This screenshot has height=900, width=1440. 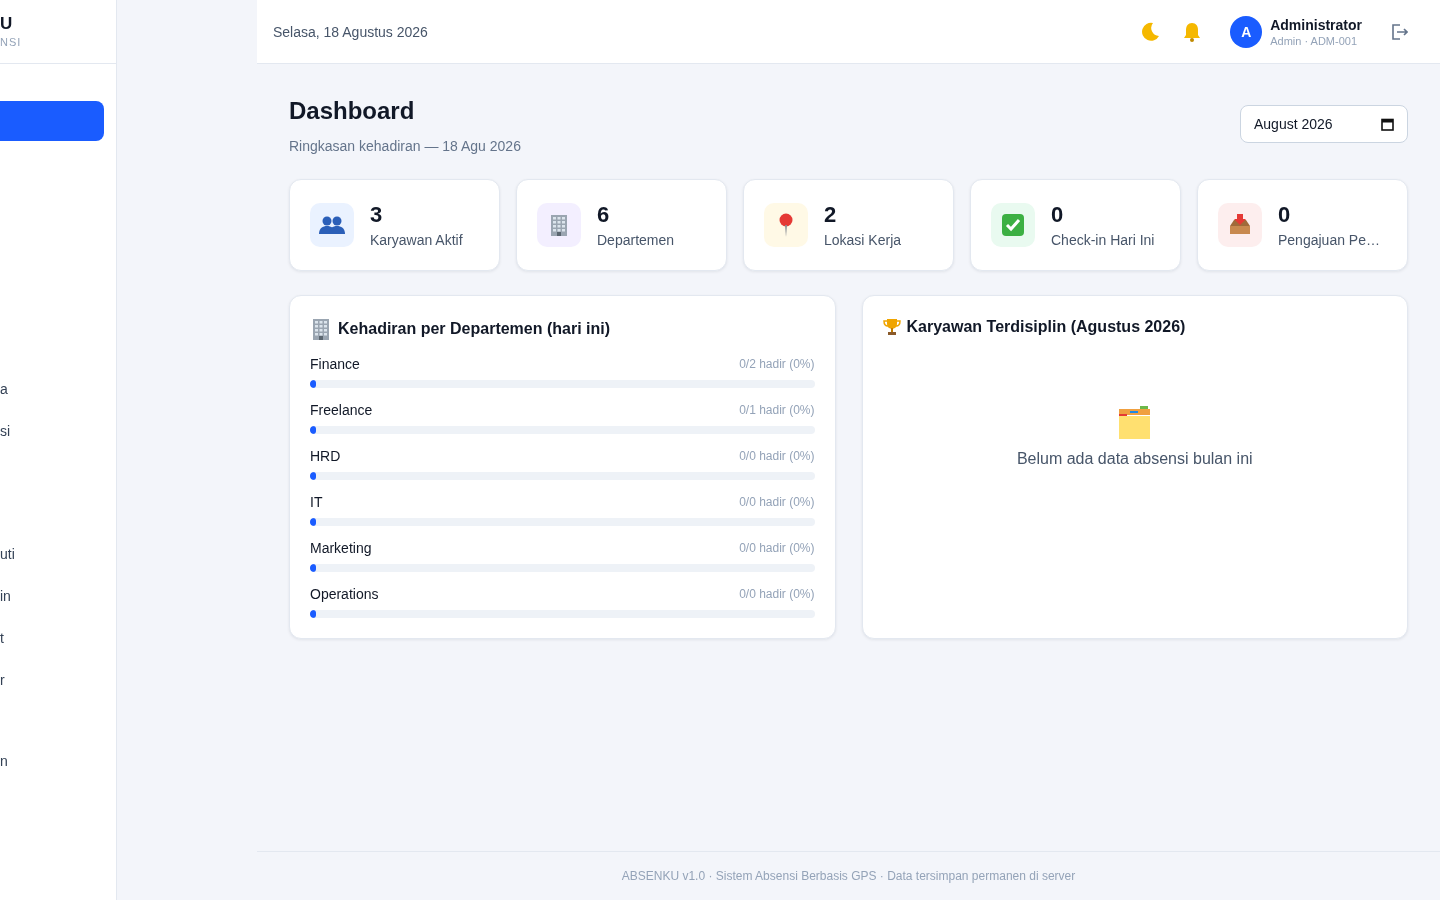 What do you see at coordinates (1192, 31) in the screenshot?
I see `bell-icon` at bounding box center [1192, 31].